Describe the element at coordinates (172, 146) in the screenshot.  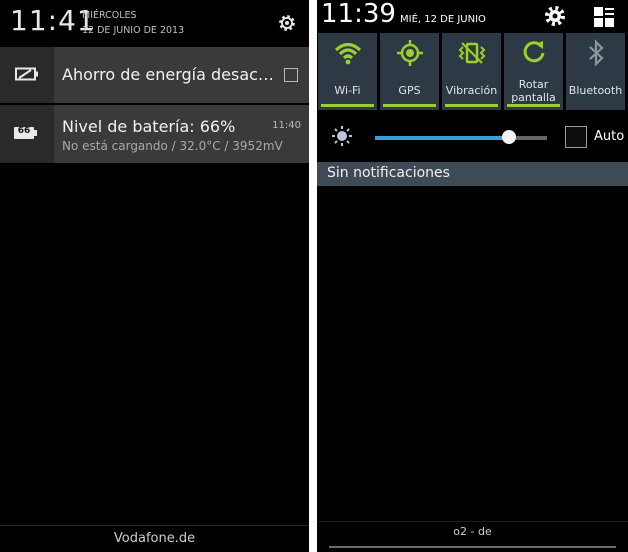
I see `notification-subtitle: No está cargando / 32.0°C / 3952mV` at that location.